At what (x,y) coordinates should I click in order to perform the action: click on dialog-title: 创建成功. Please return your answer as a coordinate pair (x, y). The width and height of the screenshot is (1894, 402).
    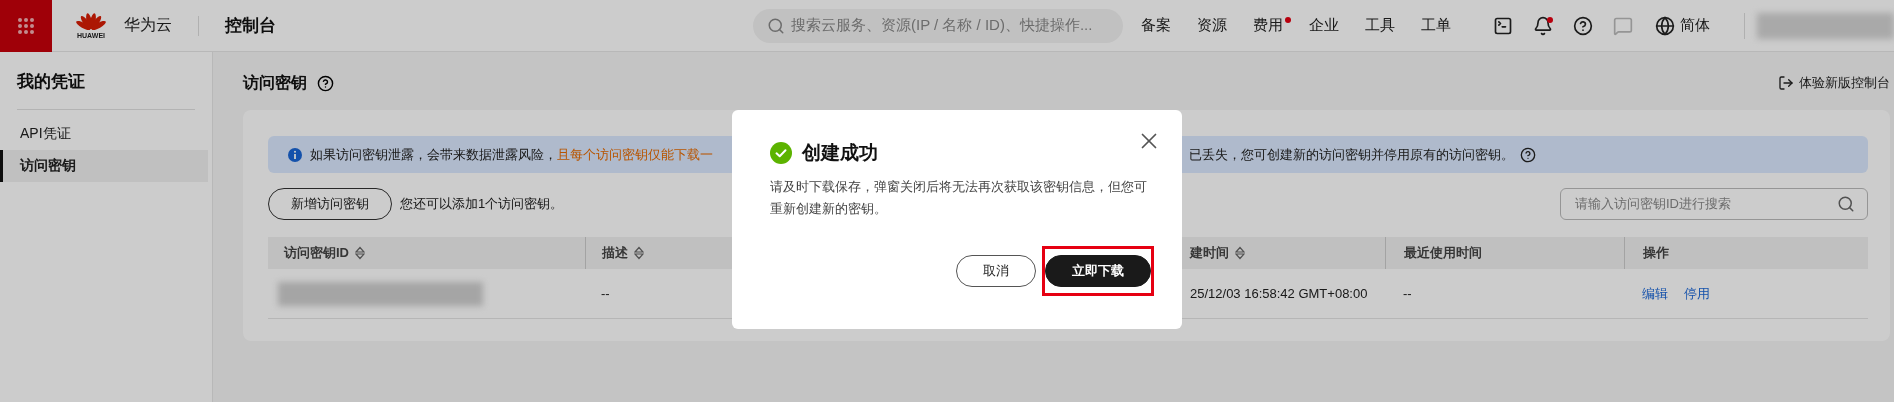
    Looking at the image, I should click on (840, 153).